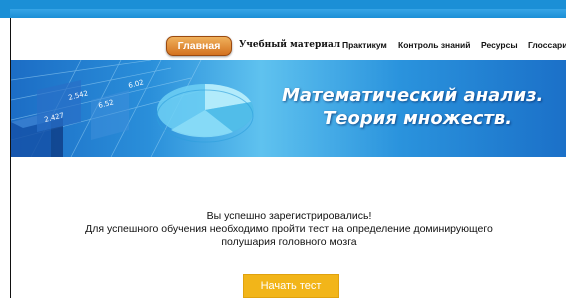 This screenshot has height=298, width=566. I want to click on nav-item-study-material: Учебный материал, so click(289, 45).